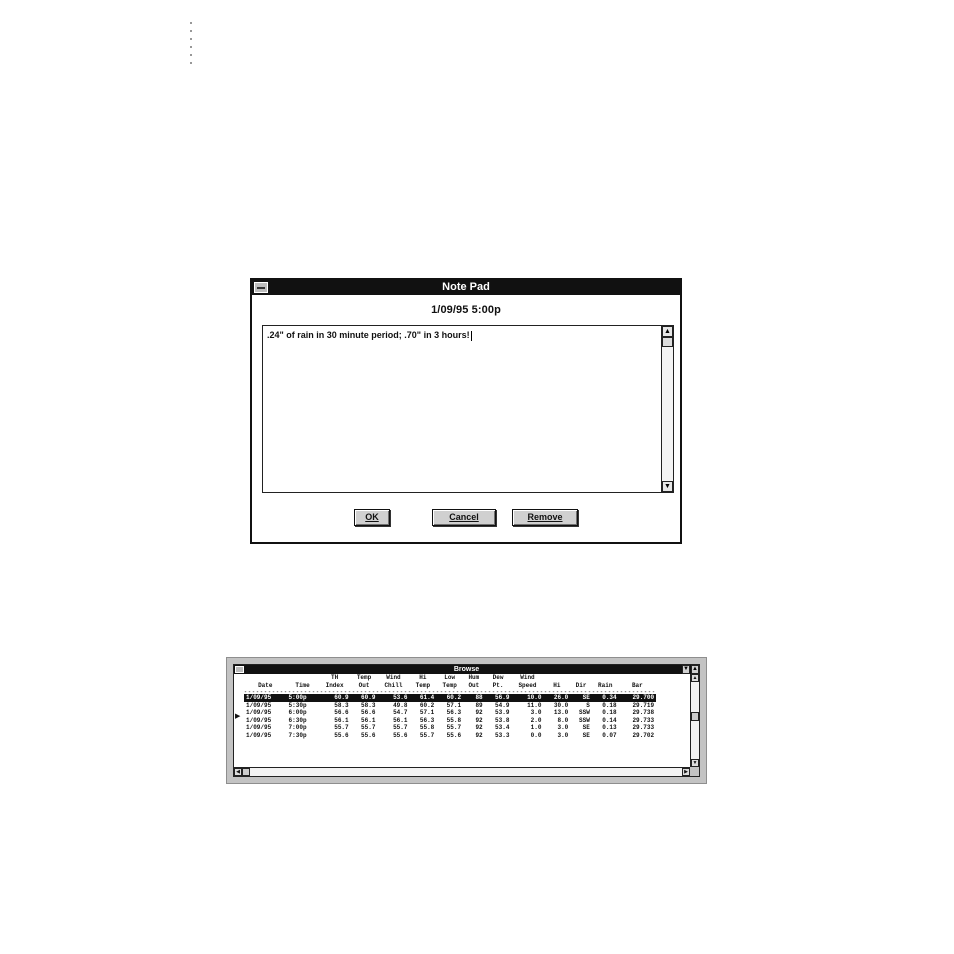  Describe the element at coordinates (302, 698) in the screenshot. I see `table-cell: 5:00p` at that location.